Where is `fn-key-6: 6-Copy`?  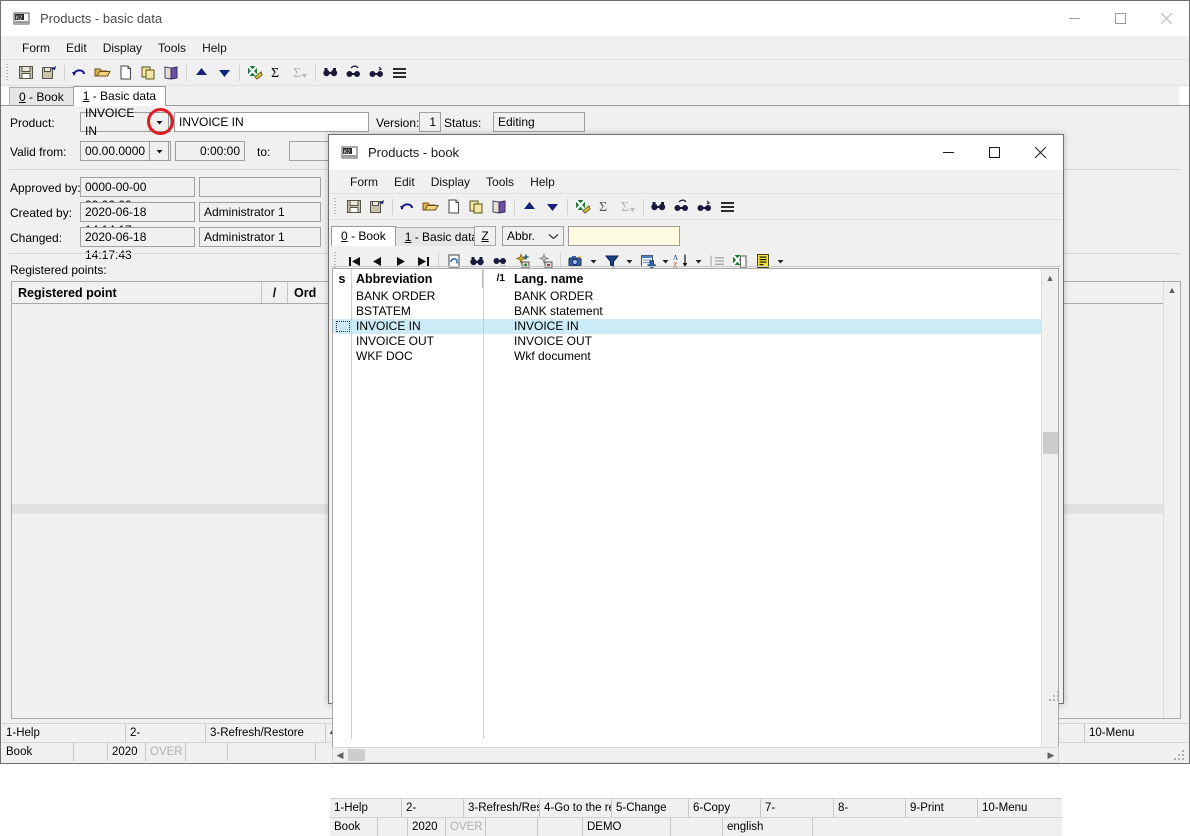 fn-key-6: 6-Copy is located at coordinates (725, 808).